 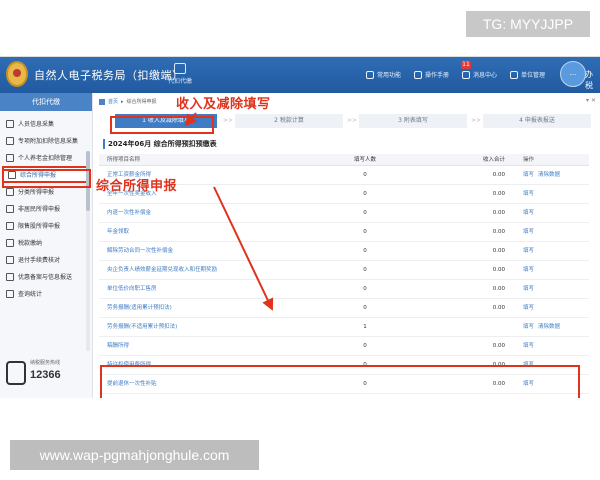 What do you see at coordinates (36, 192) in the screenshot?
I see `sidebar-item-label: 分类所得申报` at bounding box center [36, 192].